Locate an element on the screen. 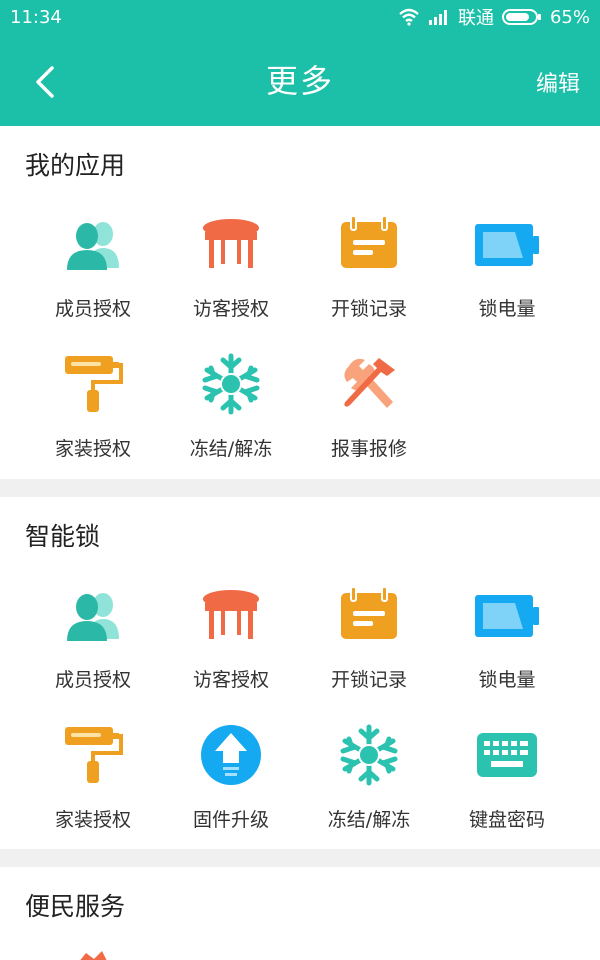 This screenshot has height=960, width=600. battery-percent: 65% is located at coordinates (569, 17).